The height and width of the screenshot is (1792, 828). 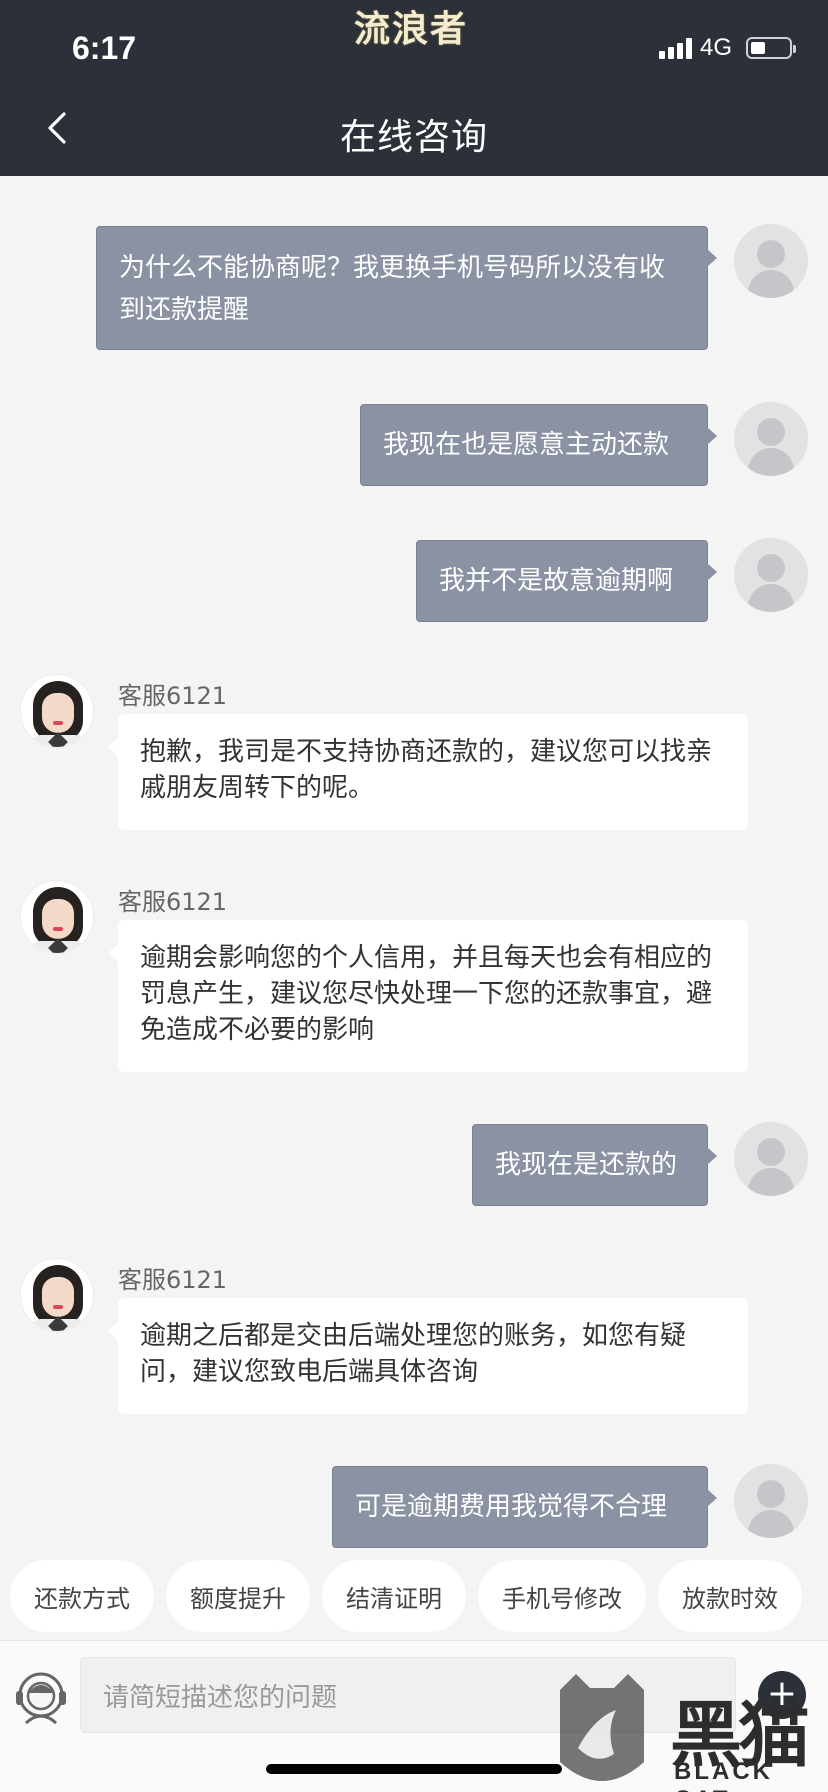 What do you see at coordinates (723, 1775) in the screenshot?
I see `watermark-brand-en: BLACK CAT` at bounding box center [723, 1775].